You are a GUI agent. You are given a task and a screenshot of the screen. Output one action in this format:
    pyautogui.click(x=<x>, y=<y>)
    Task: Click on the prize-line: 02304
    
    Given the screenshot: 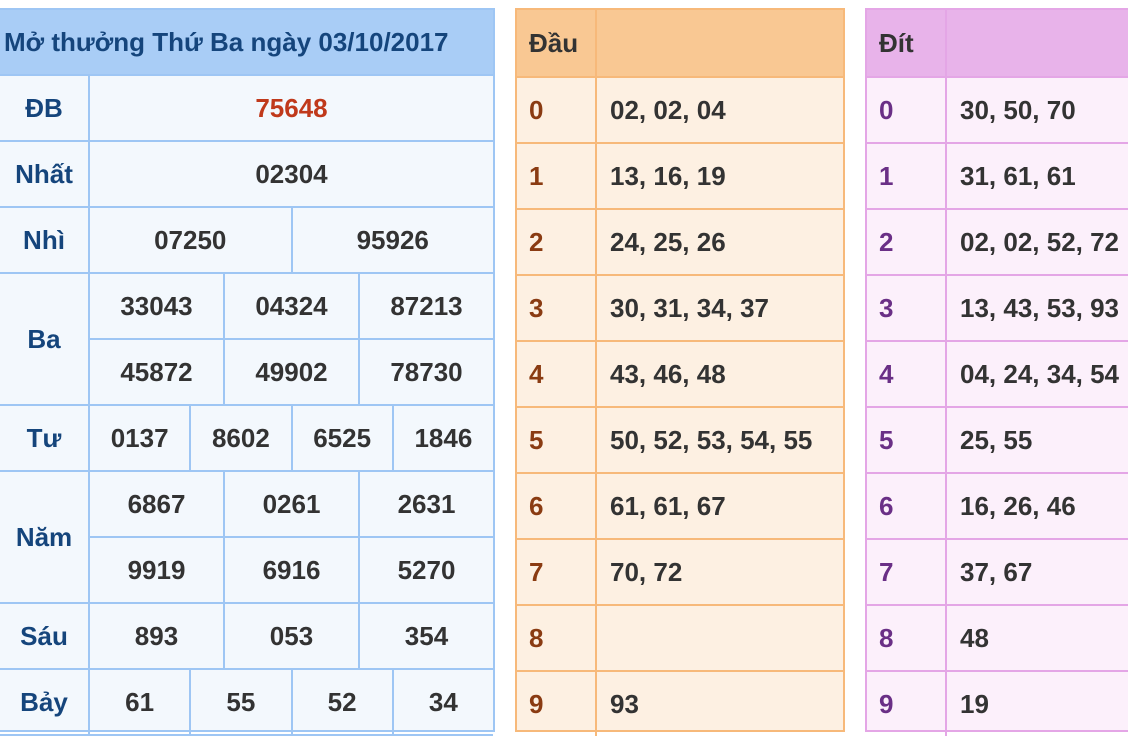 What is the action you would take?
    pyautogui.click(x=291, y=174)
    